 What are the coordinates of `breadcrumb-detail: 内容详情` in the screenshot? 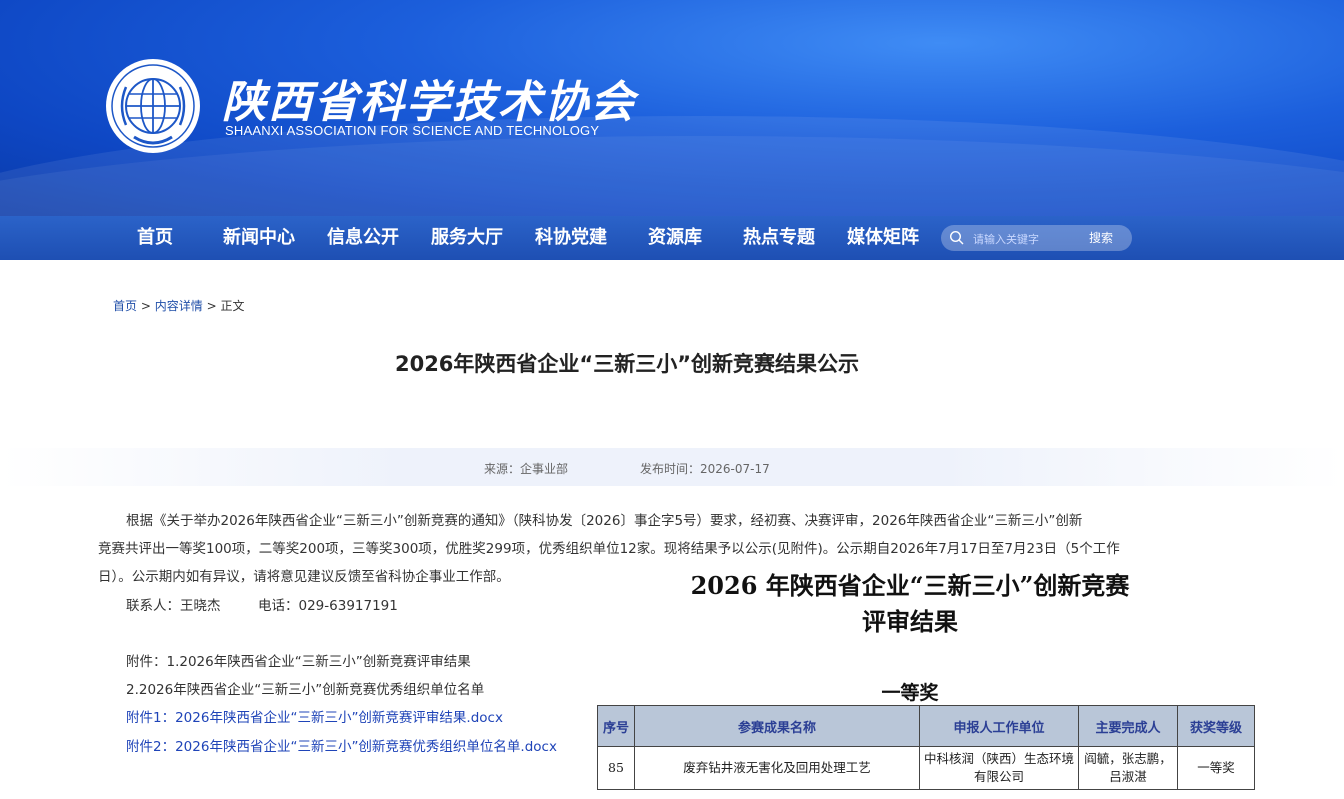 It's located at (179, 306).